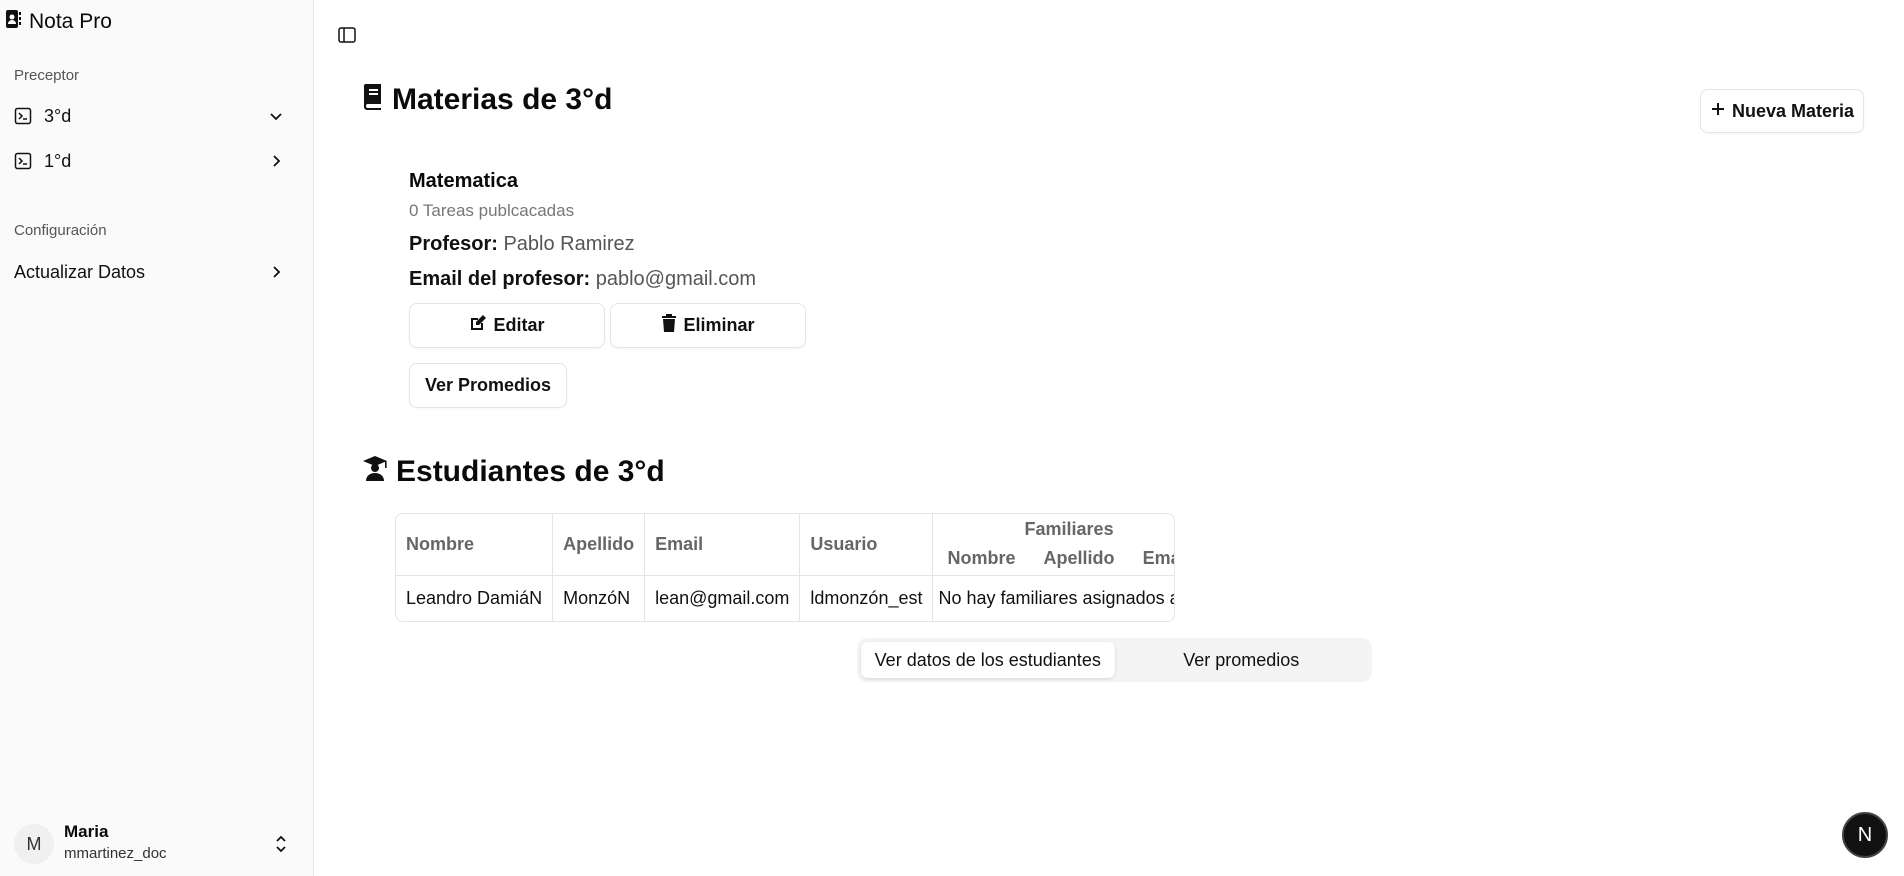 This screenshot has height=876, width=1904. I want to click on group-label-preceptor: Preceptor, so click(47, 75).